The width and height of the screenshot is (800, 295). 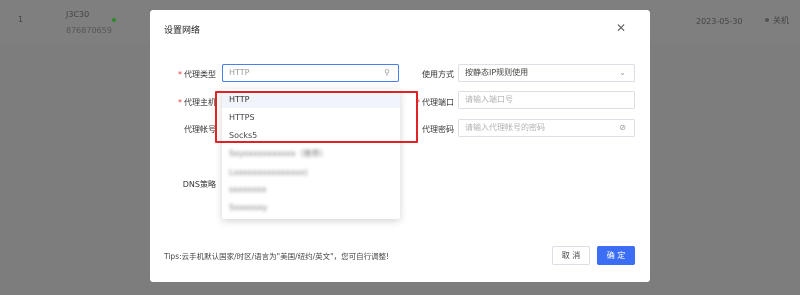 I want to click on dropdown-option-blurred: Lxxxxxxxxxxxxxxx), so click(x=311, y=172).